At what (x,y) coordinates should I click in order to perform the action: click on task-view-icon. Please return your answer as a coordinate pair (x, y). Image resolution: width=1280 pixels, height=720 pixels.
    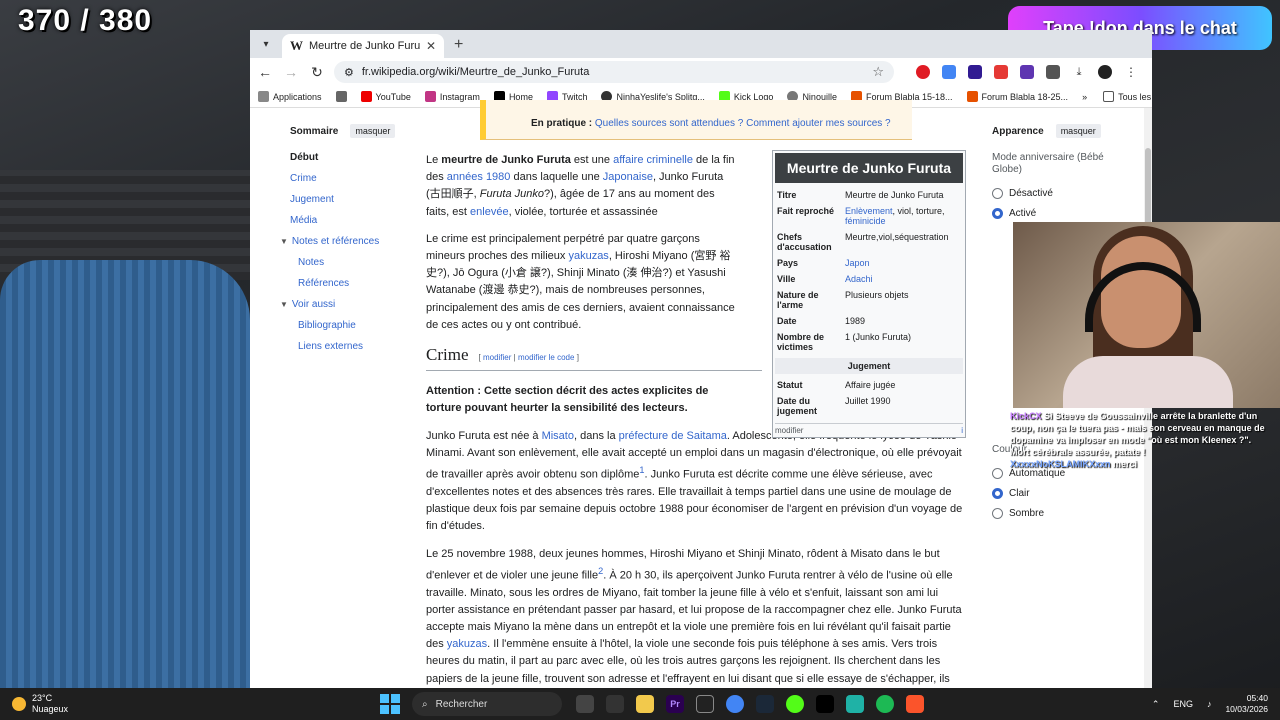
    Looking at the image, I should click on (585, 704).